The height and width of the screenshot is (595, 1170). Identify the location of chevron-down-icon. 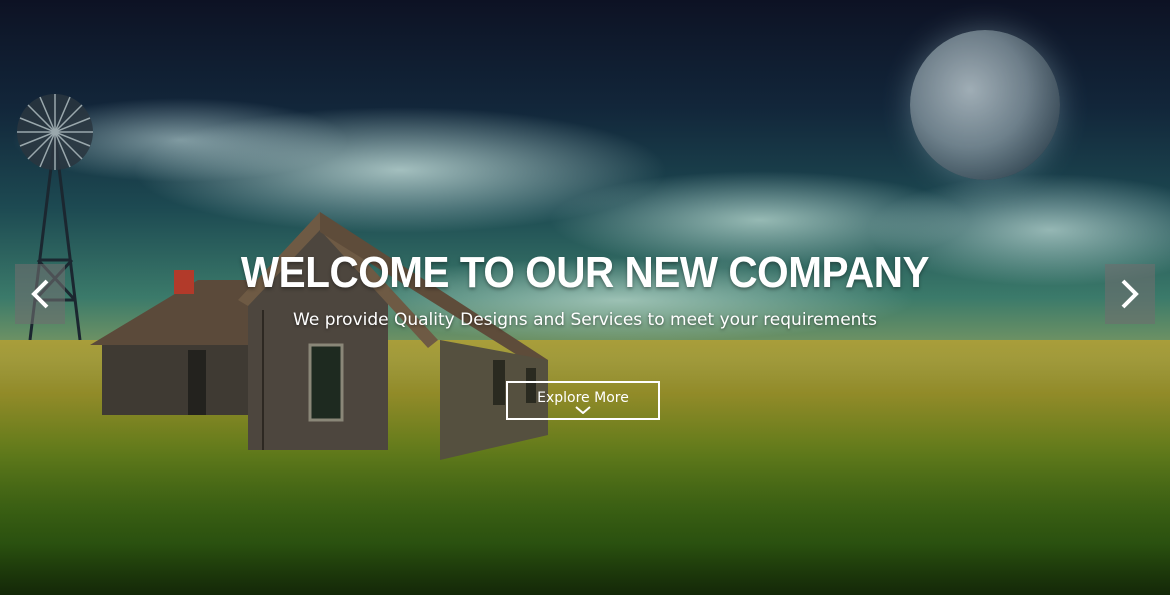
(583, 410).